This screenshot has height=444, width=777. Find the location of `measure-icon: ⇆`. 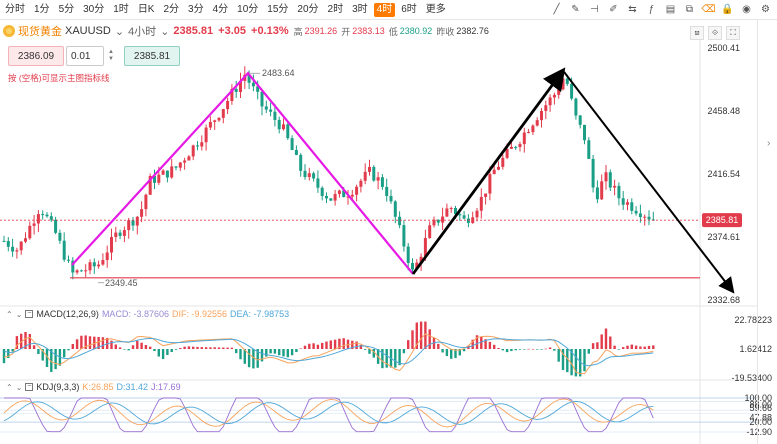

measure-icon: ⇆ is located at coordinates (632, 9).